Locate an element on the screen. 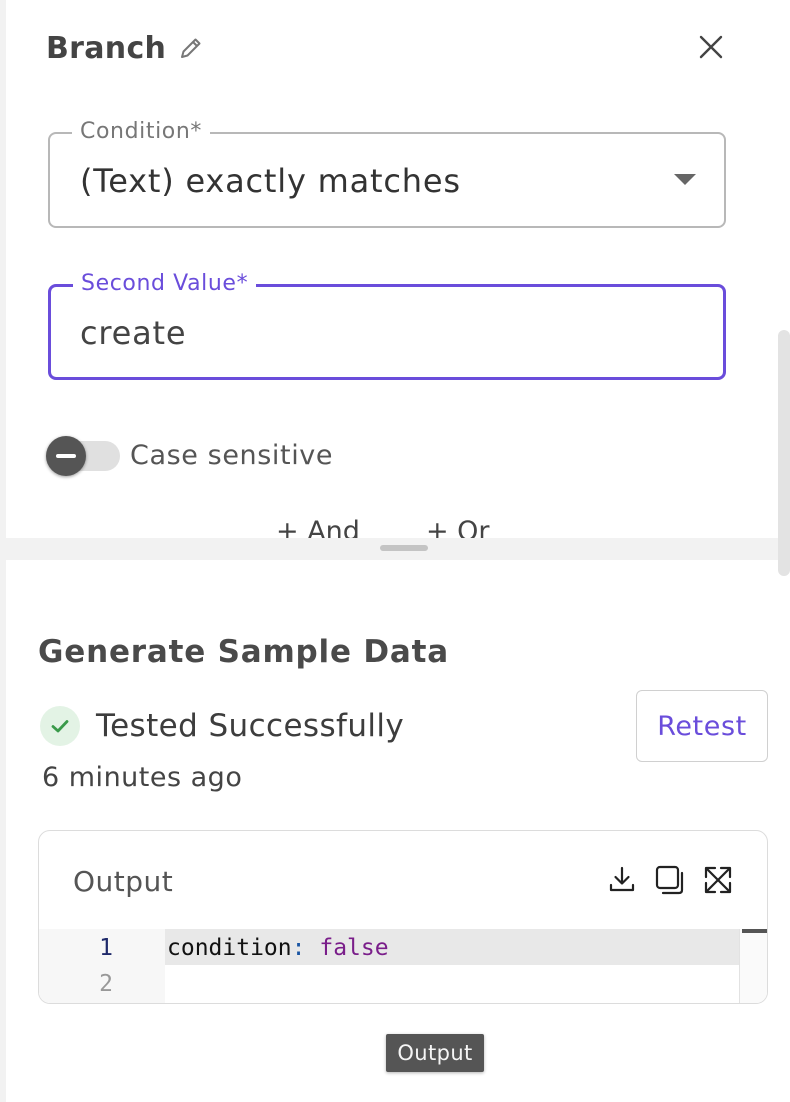 This screenshot has height=1102, width=790. code-line: condition: false is located at coordinates (278, 948).